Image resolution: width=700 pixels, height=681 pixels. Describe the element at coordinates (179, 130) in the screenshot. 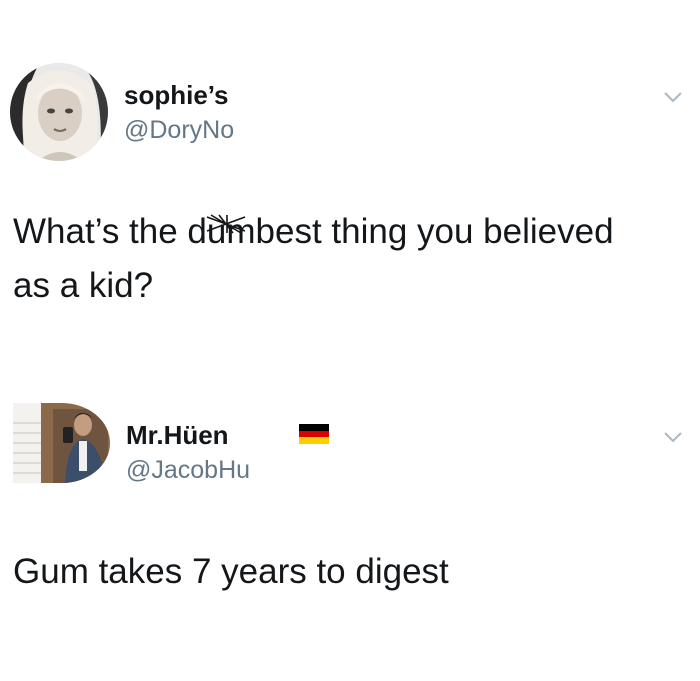

I see `user-handle: @DoryNo` at that location.